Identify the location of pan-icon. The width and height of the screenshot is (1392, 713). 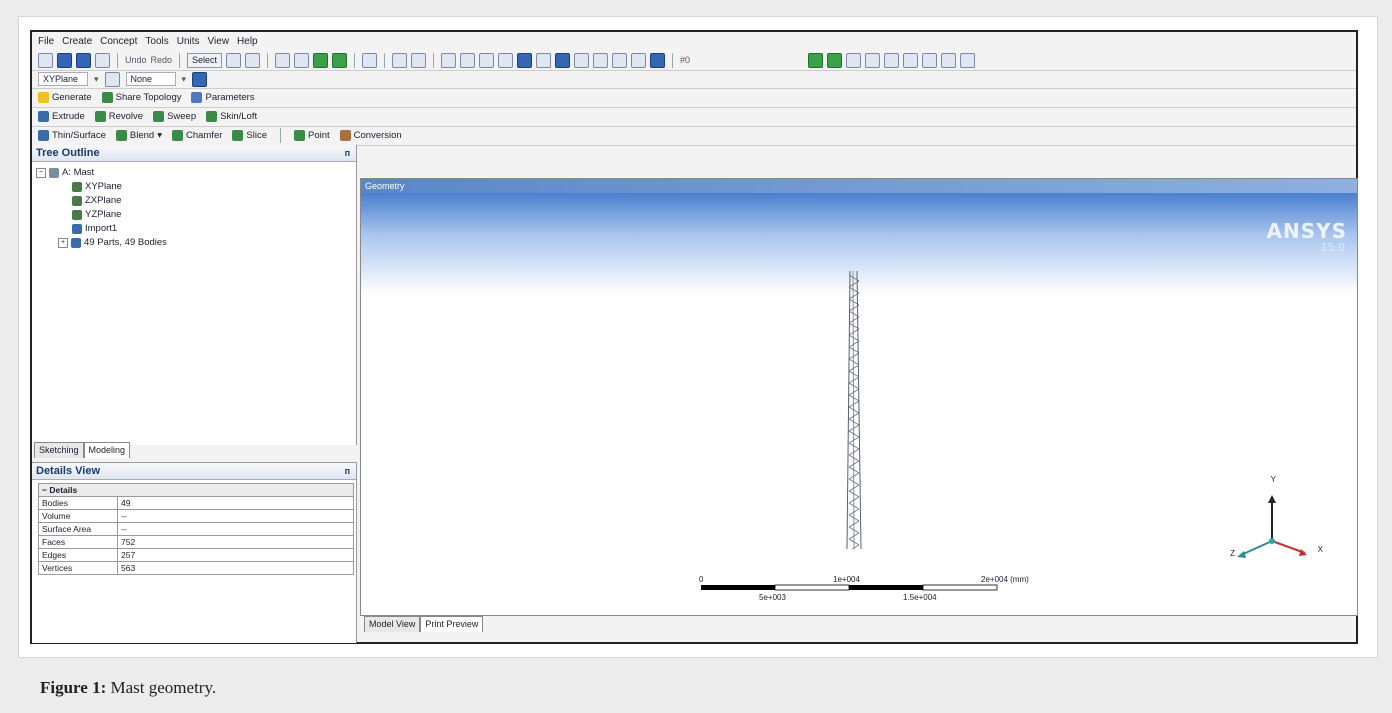
(468, 60).